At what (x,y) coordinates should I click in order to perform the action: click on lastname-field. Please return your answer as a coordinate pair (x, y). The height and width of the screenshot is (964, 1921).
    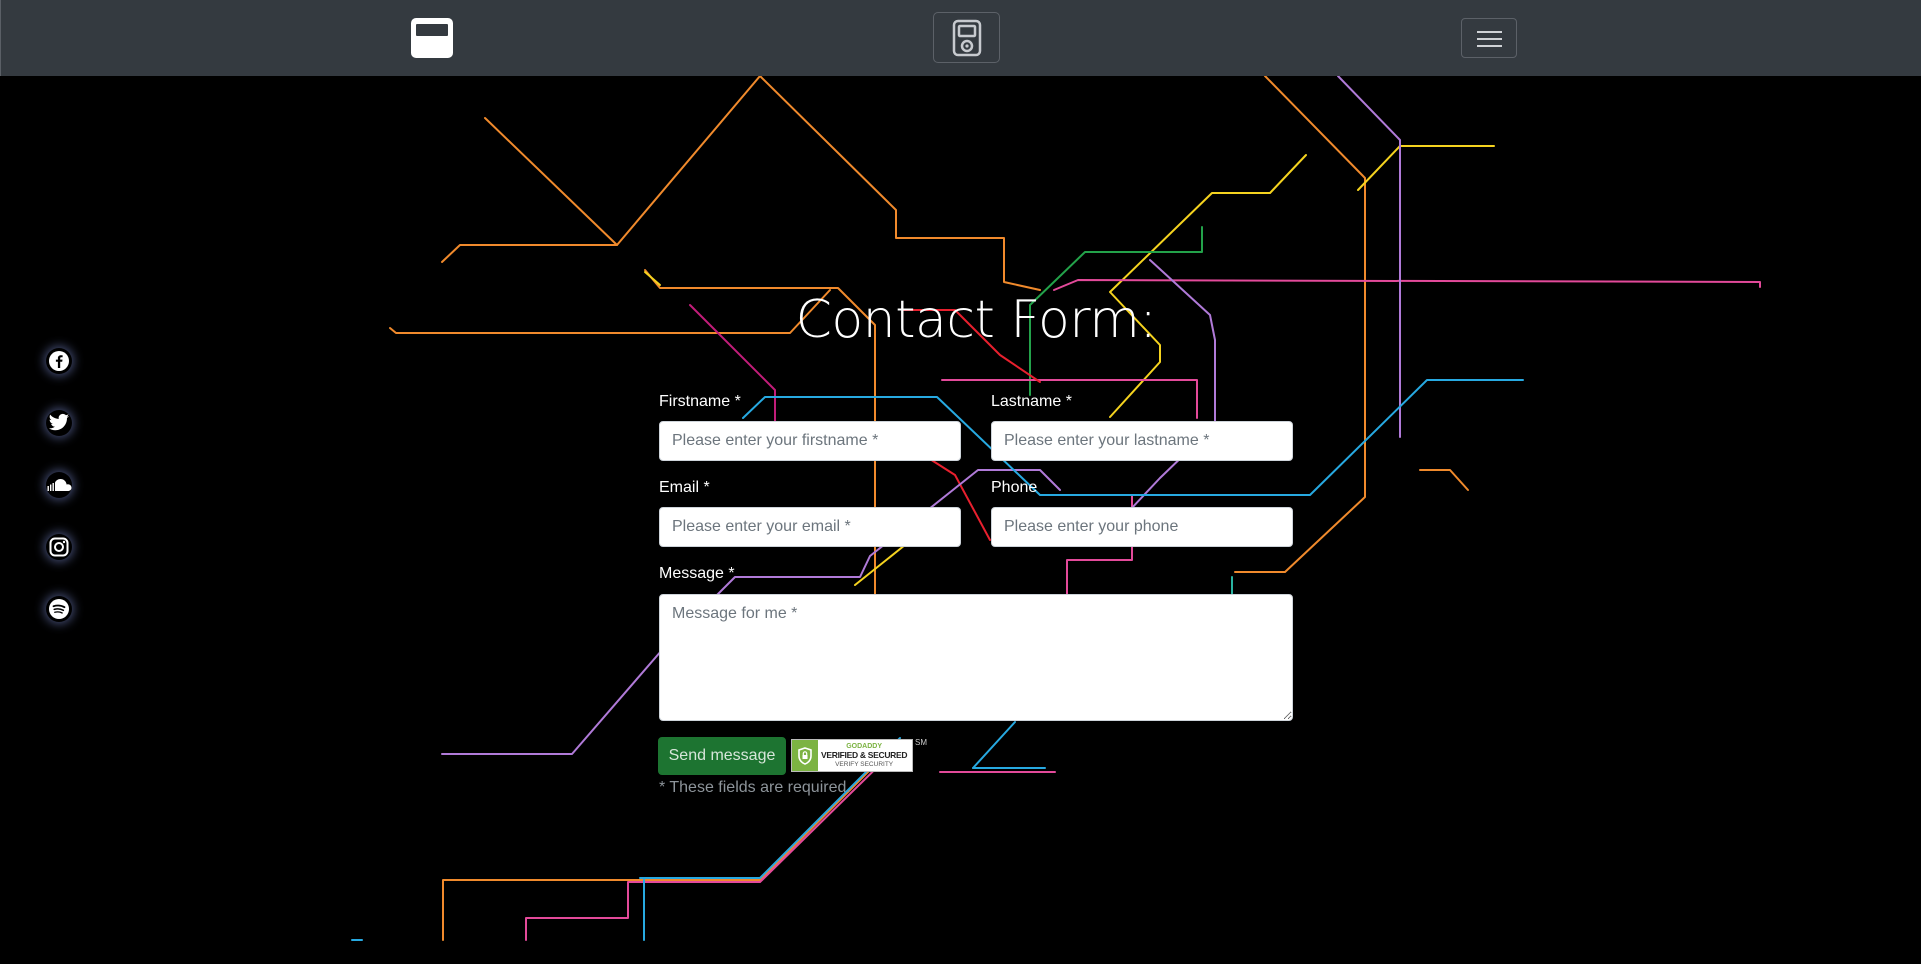
    Looking at the image, I should click on (1142, 441).